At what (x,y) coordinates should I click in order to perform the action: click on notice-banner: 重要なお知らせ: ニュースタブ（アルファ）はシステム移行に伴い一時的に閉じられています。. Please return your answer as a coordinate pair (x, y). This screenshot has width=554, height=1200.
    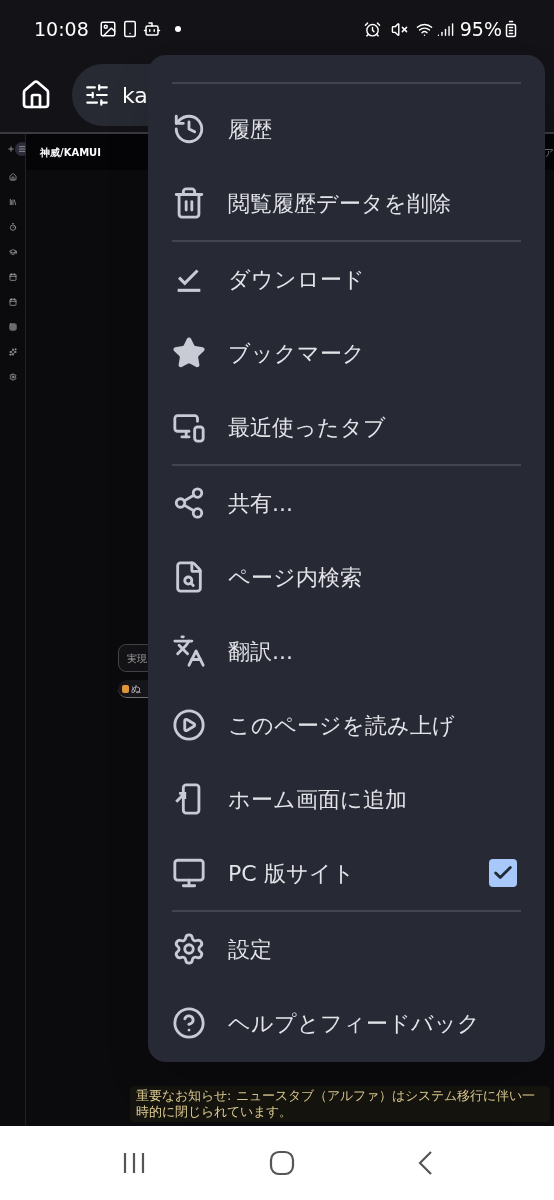
    Looking at the image, I should click on (340, 1104).